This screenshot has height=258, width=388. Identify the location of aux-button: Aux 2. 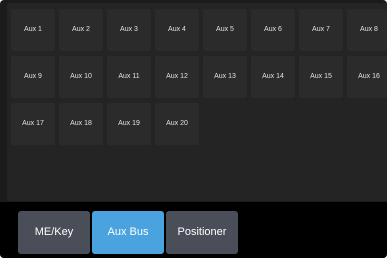
(81, 30).